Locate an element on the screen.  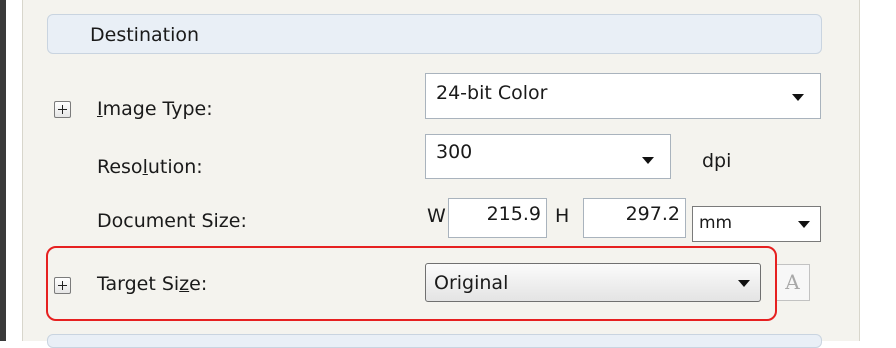
resolution-value: 300 is located at coordinates (454, 152).